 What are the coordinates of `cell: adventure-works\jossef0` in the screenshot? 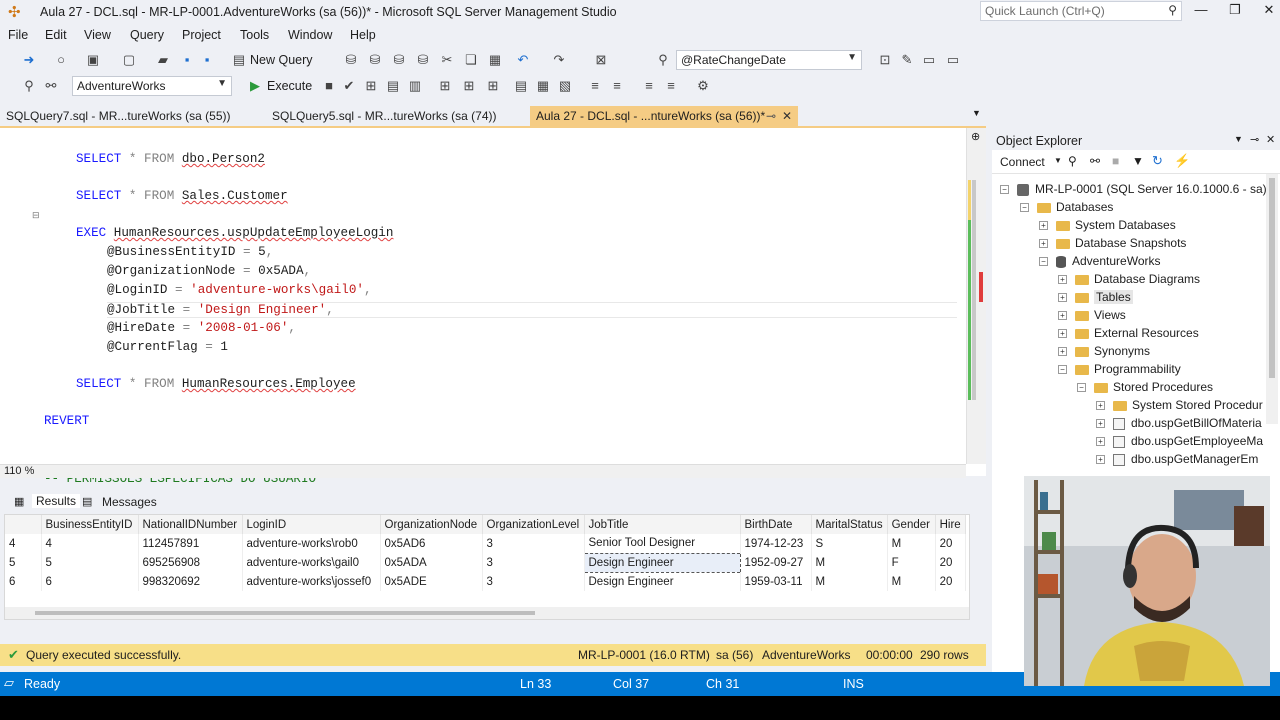 It's located at (311, 581).